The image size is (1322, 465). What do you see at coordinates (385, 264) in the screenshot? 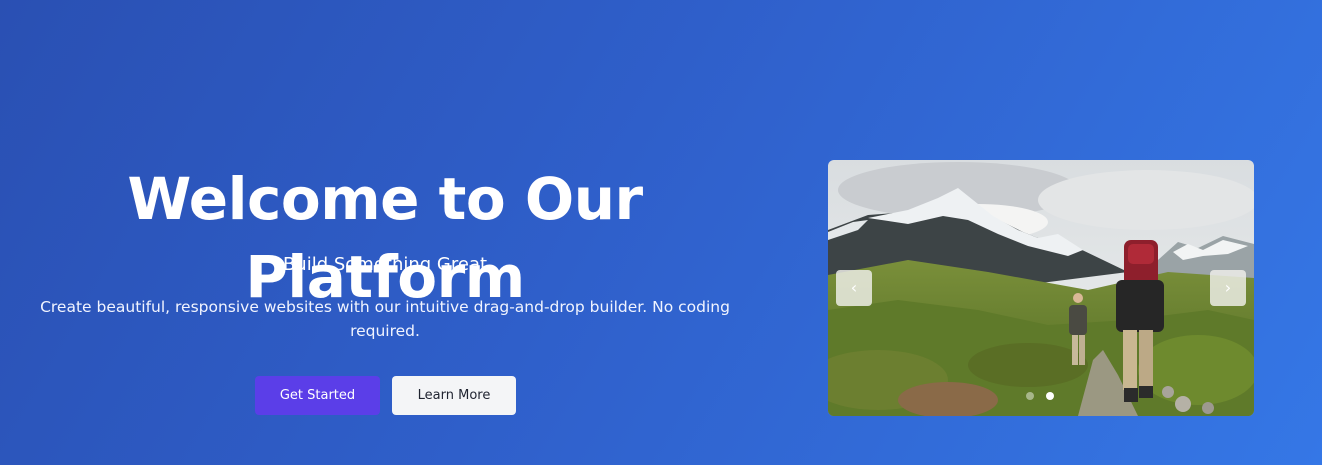
I see `hero-subtitle: Build Something Great` at bounding box center [385, 264].